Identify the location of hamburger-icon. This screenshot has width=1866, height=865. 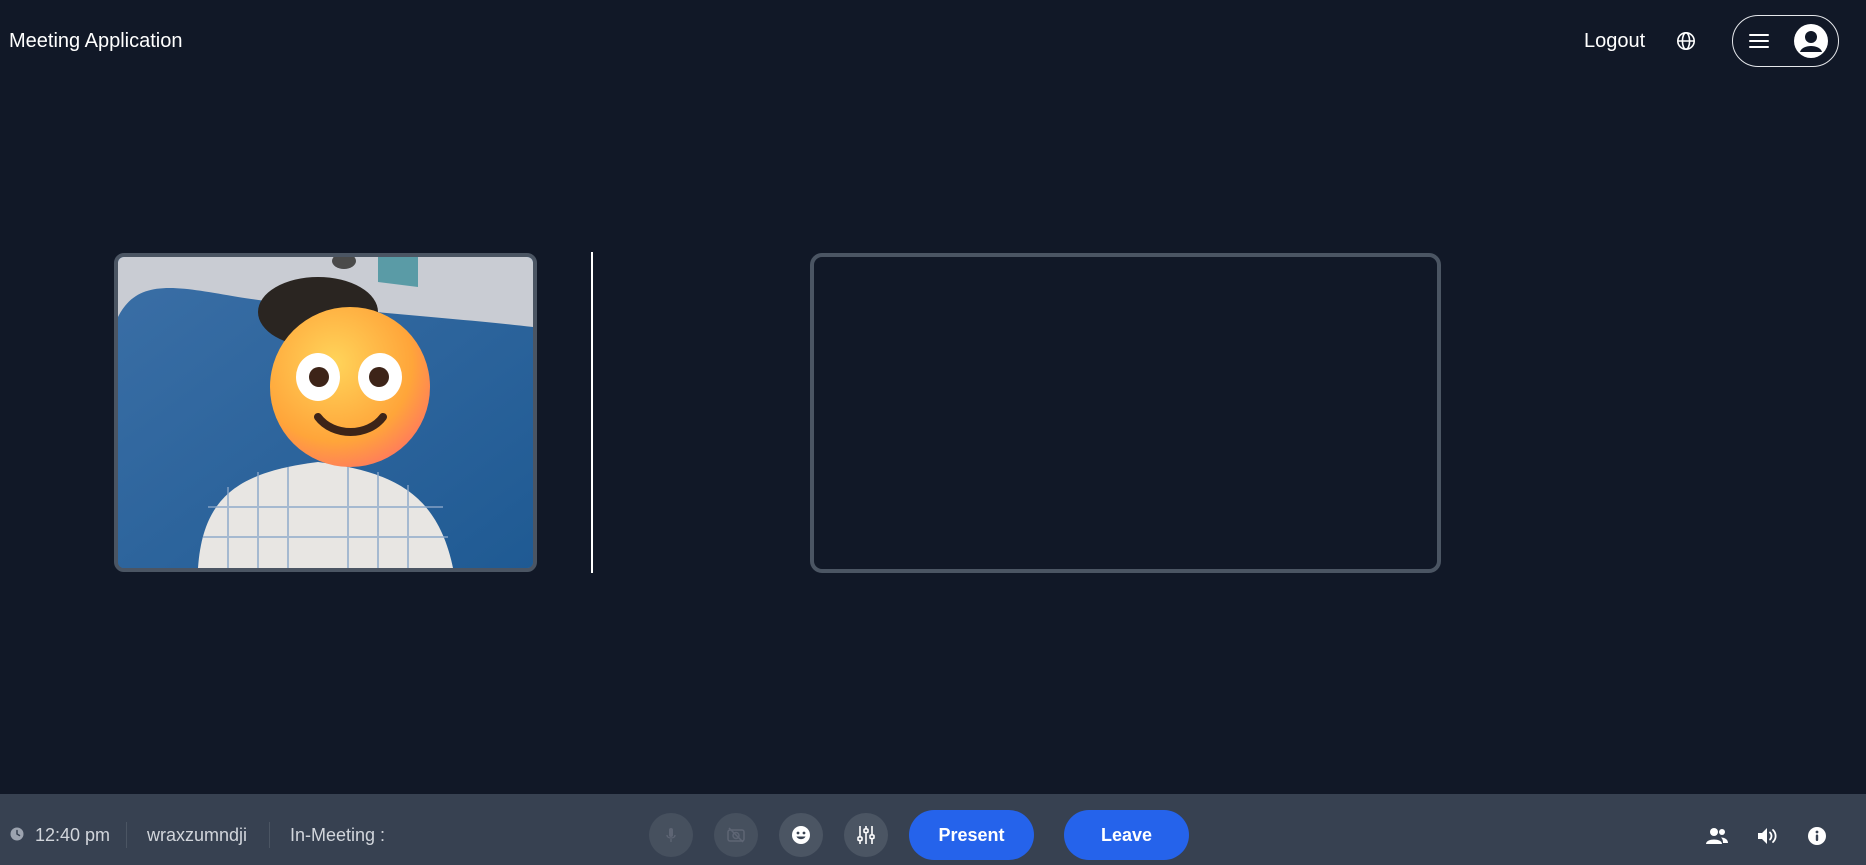
(1760, 41).